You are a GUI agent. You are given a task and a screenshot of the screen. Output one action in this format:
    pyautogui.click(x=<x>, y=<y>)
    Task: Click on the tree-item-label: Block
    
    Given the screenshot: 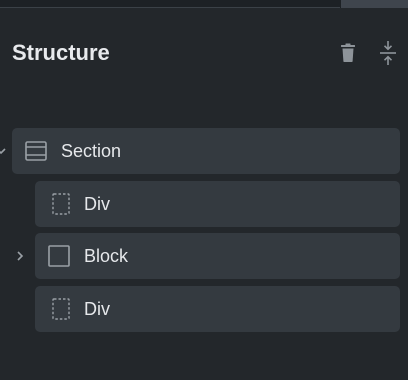 What is the action you would take?
    pyautogui.click(x=106, y=255)
    